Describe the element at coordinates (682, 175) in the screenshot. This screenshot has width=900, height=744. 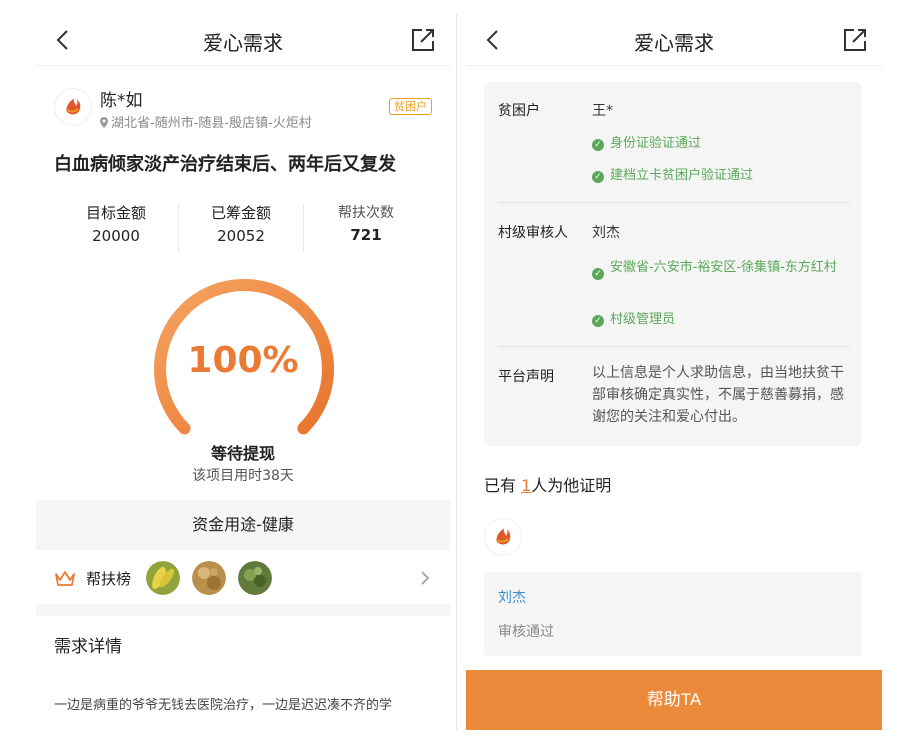
I see `check-text: 建档立卡贫困户验证通过` at that location.